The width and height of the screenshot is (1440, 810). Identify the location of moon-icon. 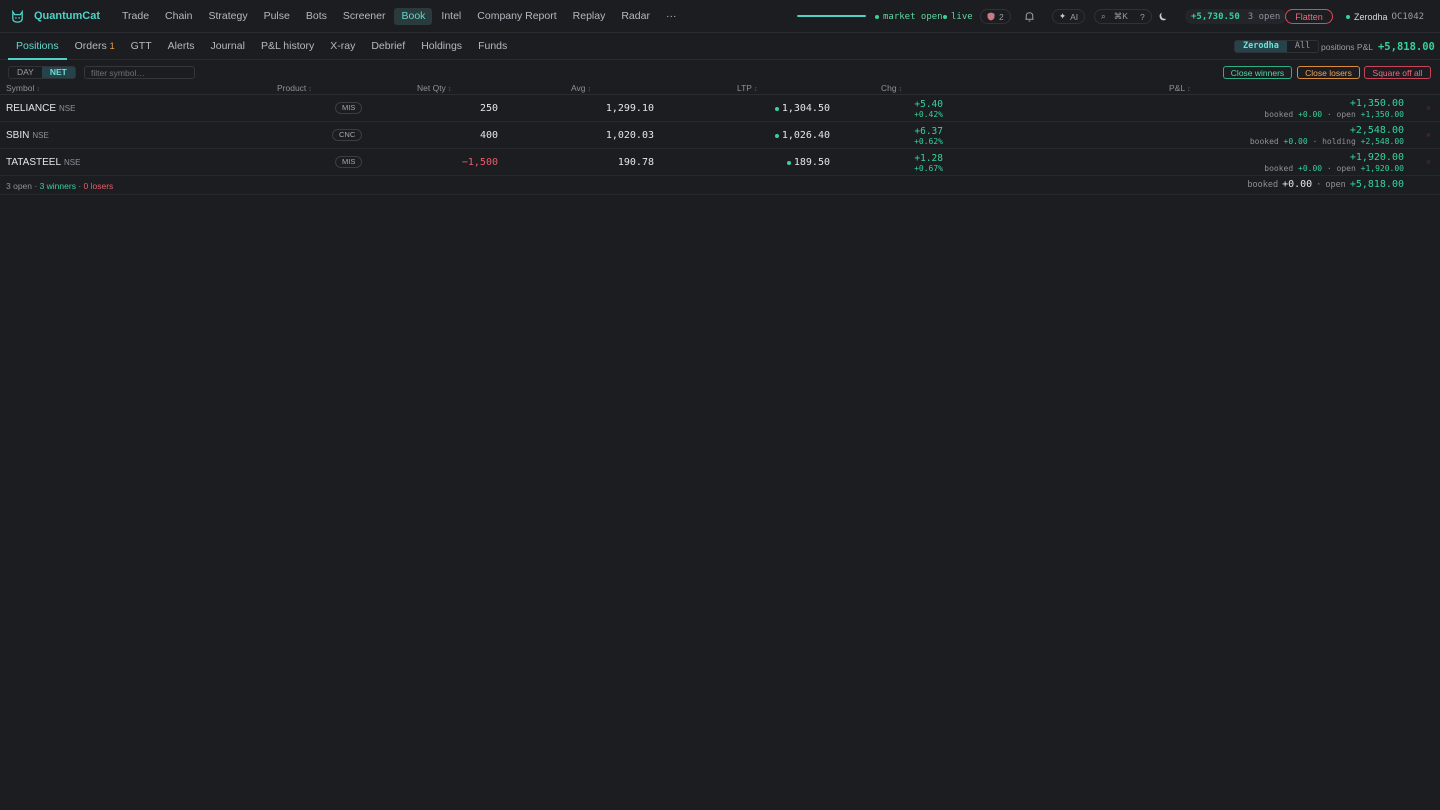
(1163, 16).